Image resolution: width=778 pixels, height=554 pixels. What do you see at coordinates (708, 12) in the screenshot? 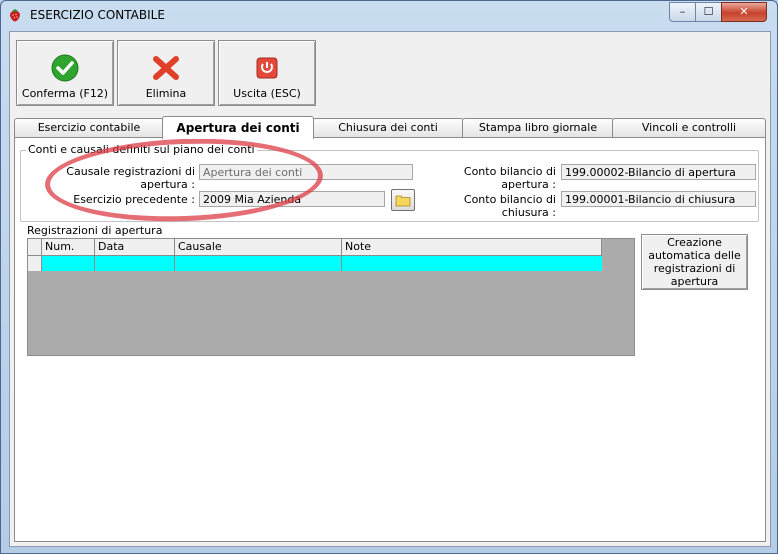
I see `maximize-button: ☐` at bounding box center [708, 12].